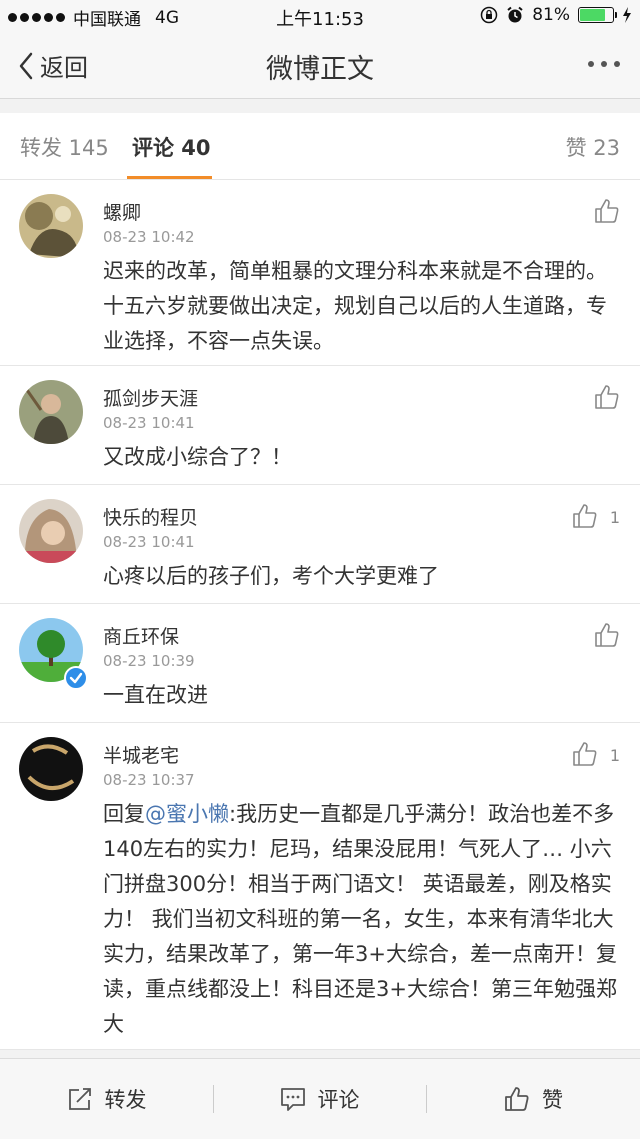  What do you see at coordinates (551, 15) in the screenshot?
I see `battery-percent: 81%` at bounding box center [551, 15].